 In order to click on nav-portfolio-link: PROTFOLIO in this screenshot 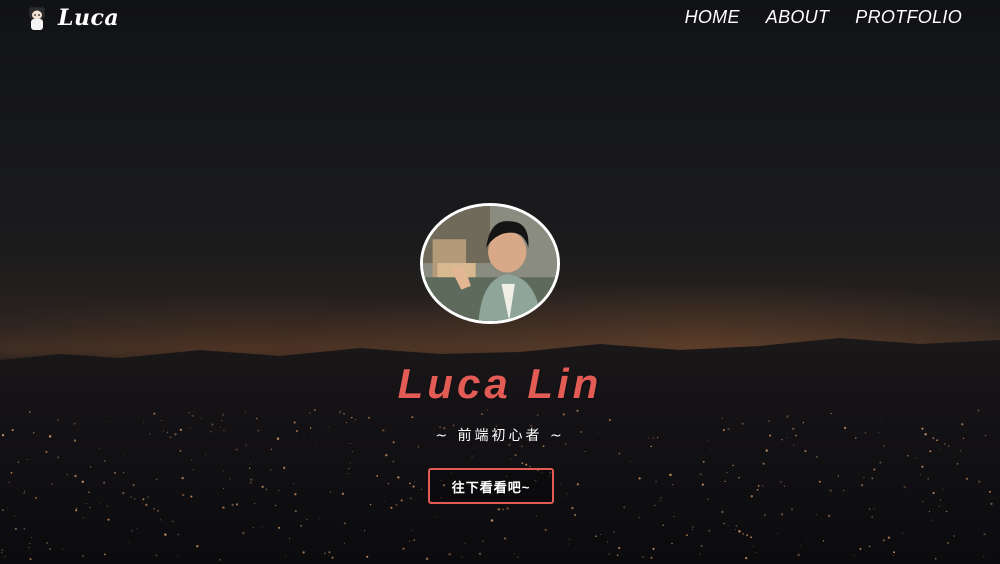, I will do `click(908, 17)`.